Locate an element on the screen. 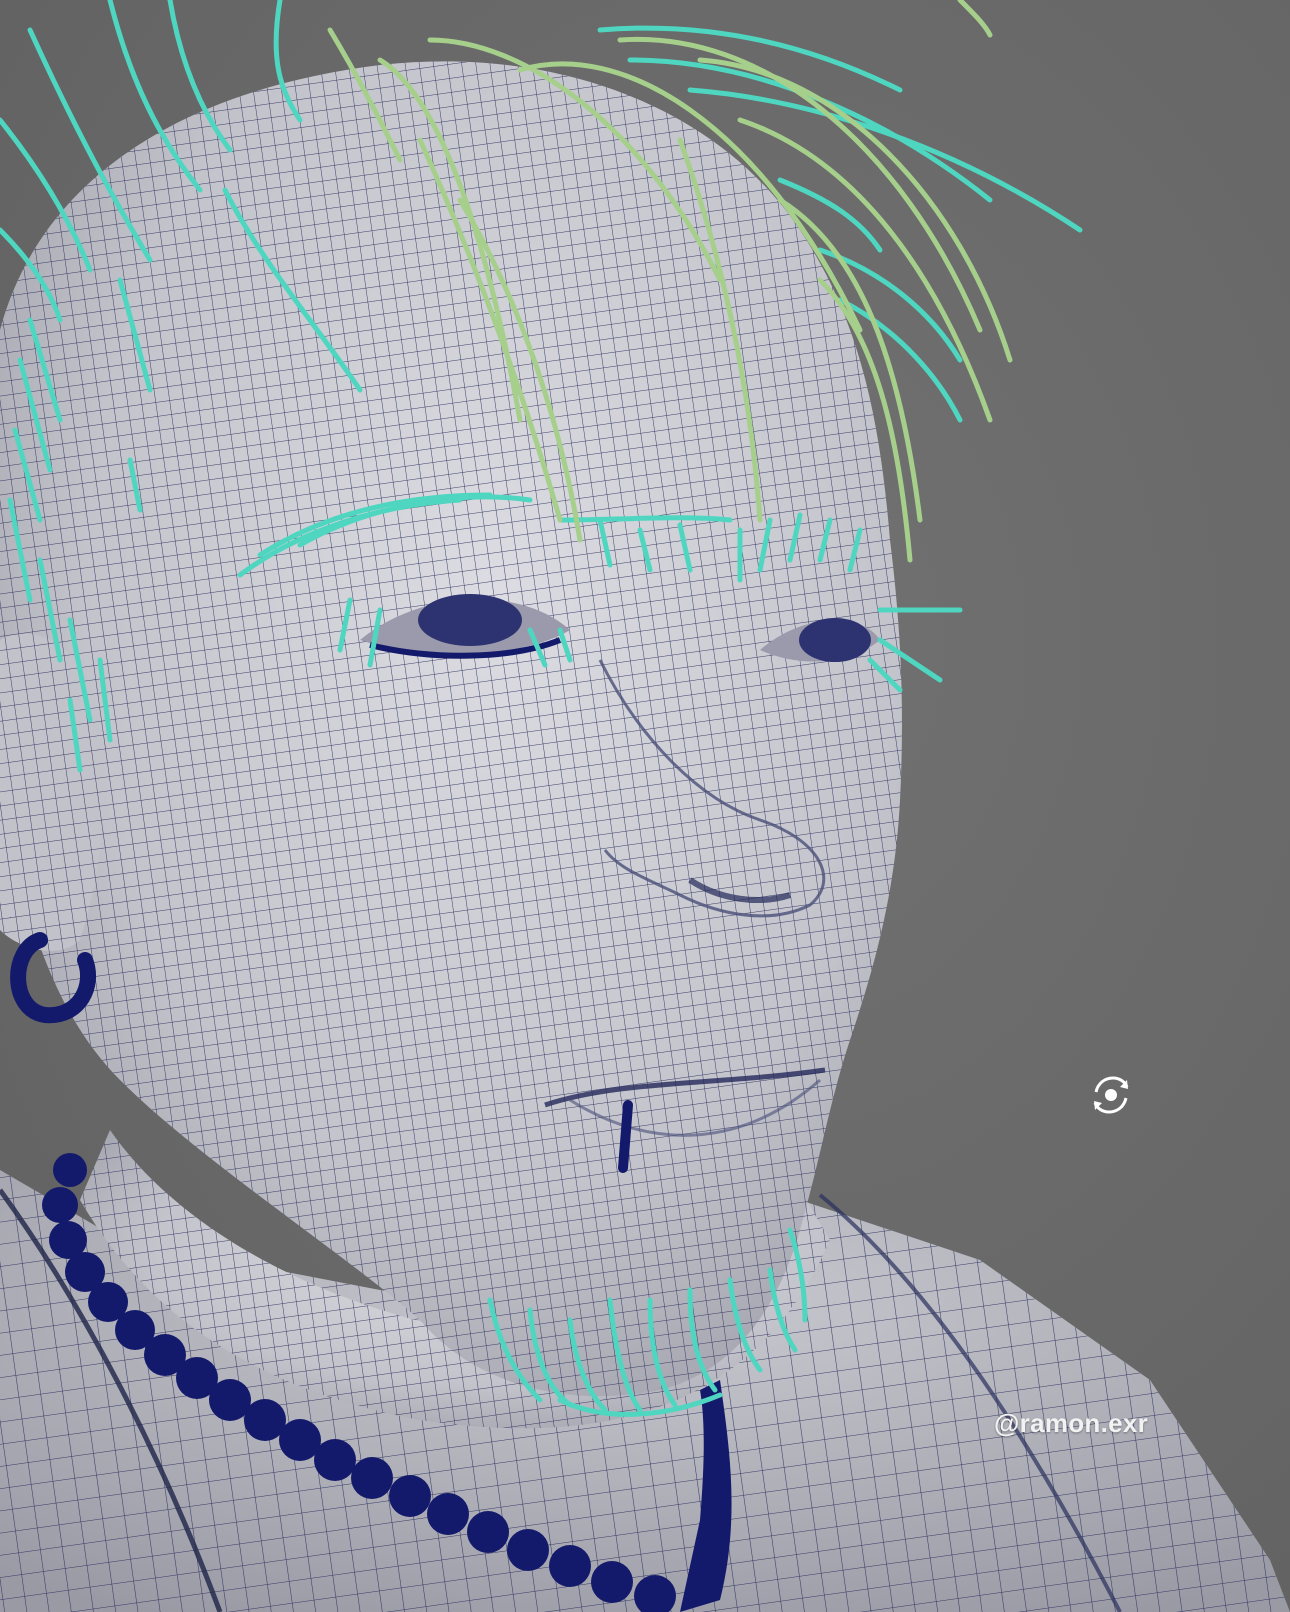 This screenshot has width=1290, height=1612. lip-piercing is located at coordinates (625, 1136).